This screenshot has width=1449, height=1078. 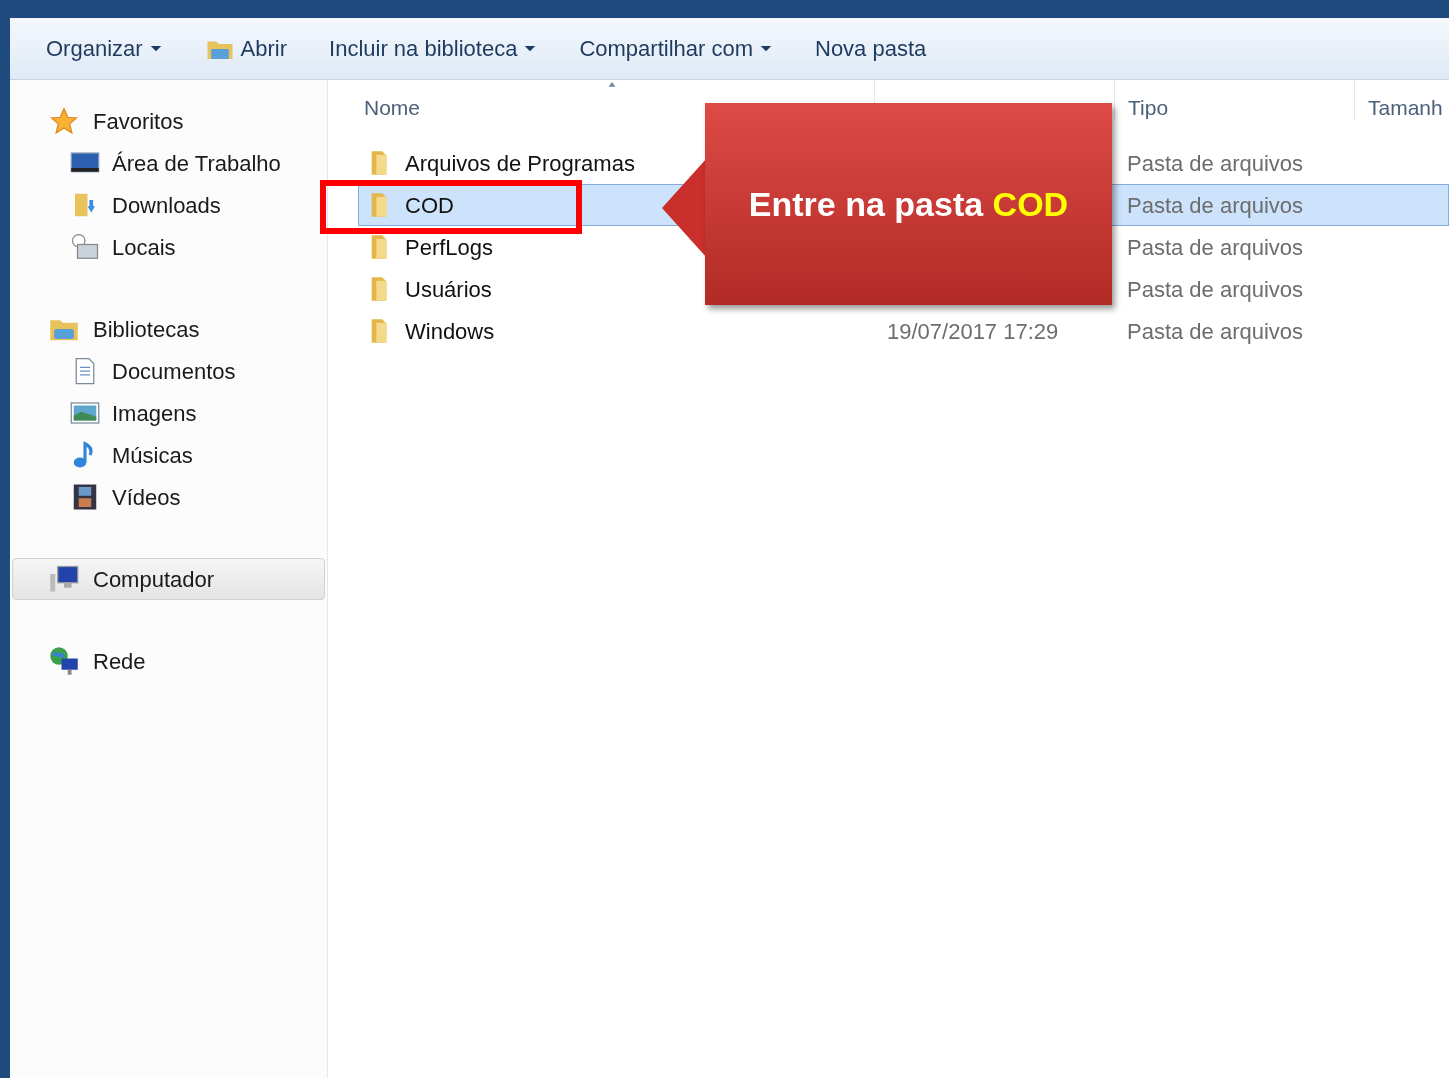 I want to click on file-name: Arquivos de Programas, so click(x=520, y=163).